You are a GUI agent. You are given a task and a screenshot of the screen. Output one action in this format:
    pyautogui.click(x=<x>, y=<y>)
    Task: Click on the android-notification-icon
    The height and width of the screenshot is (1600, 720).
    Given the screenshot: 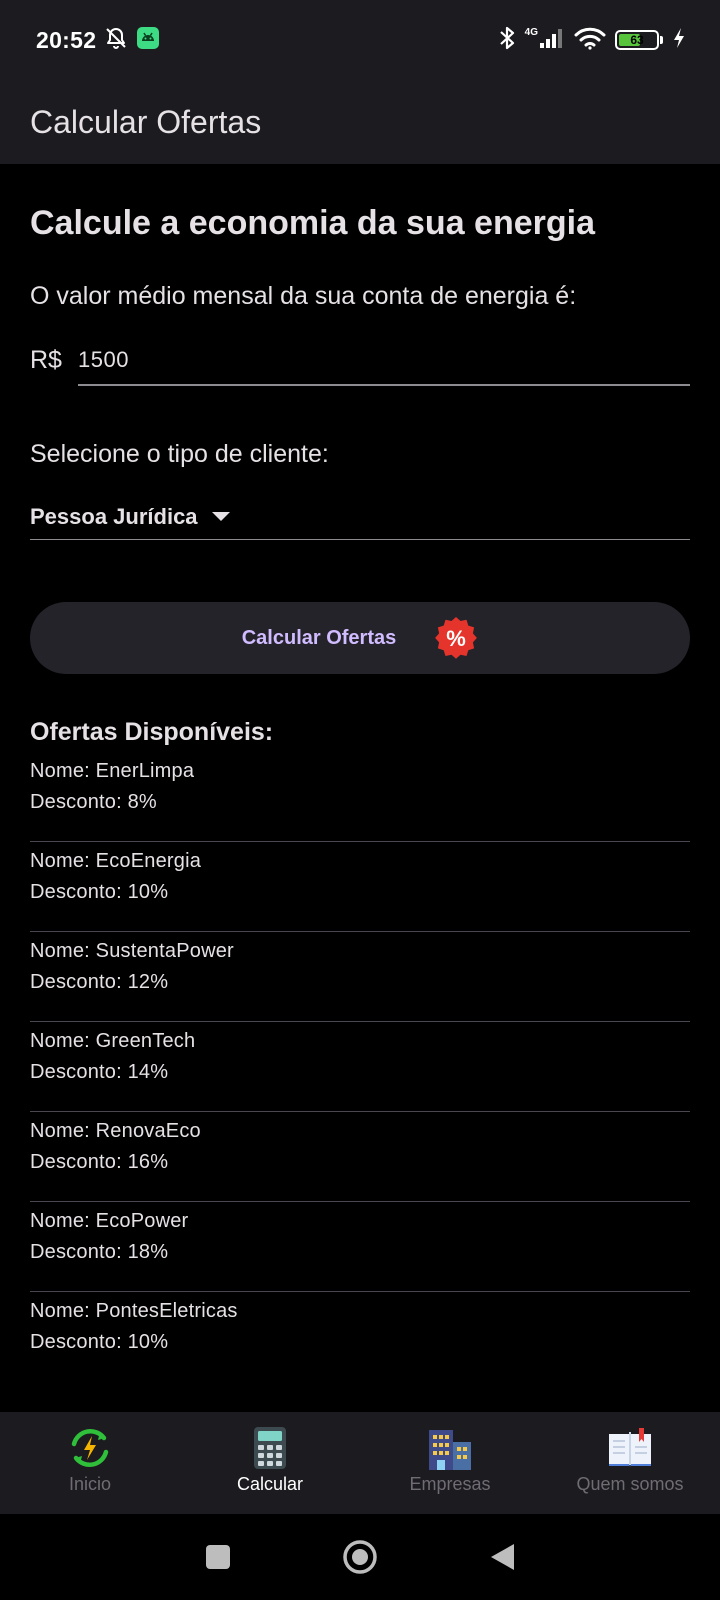 What is the action you would take?
    pyautogui.click(x=148, y=40)
    